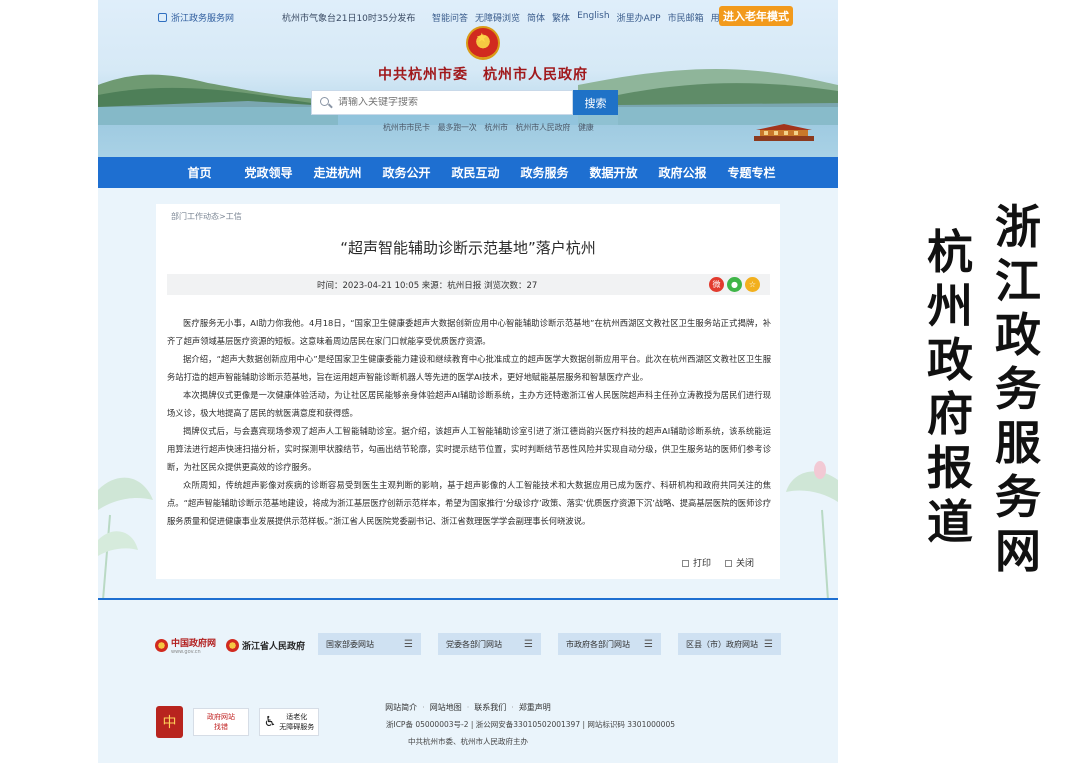 The height and width of the screenshot is (763, 1080). I want to click on top-link-simplified: 简体, so click(536, 17).